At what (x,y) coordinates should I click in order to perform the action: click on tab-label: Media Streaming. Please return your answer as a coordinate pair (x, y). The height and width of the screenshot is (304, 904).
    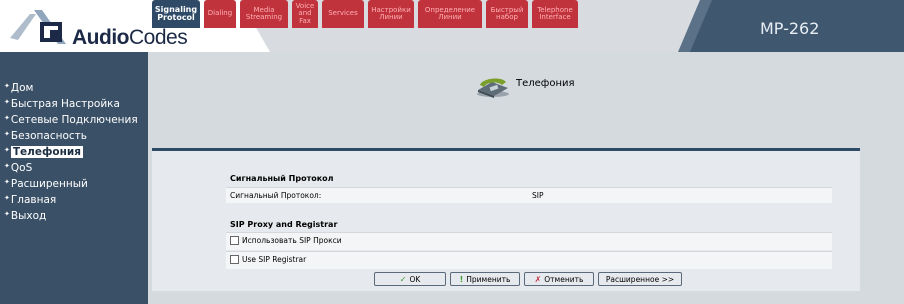
    Looking at the image, I should click on (264, 13).